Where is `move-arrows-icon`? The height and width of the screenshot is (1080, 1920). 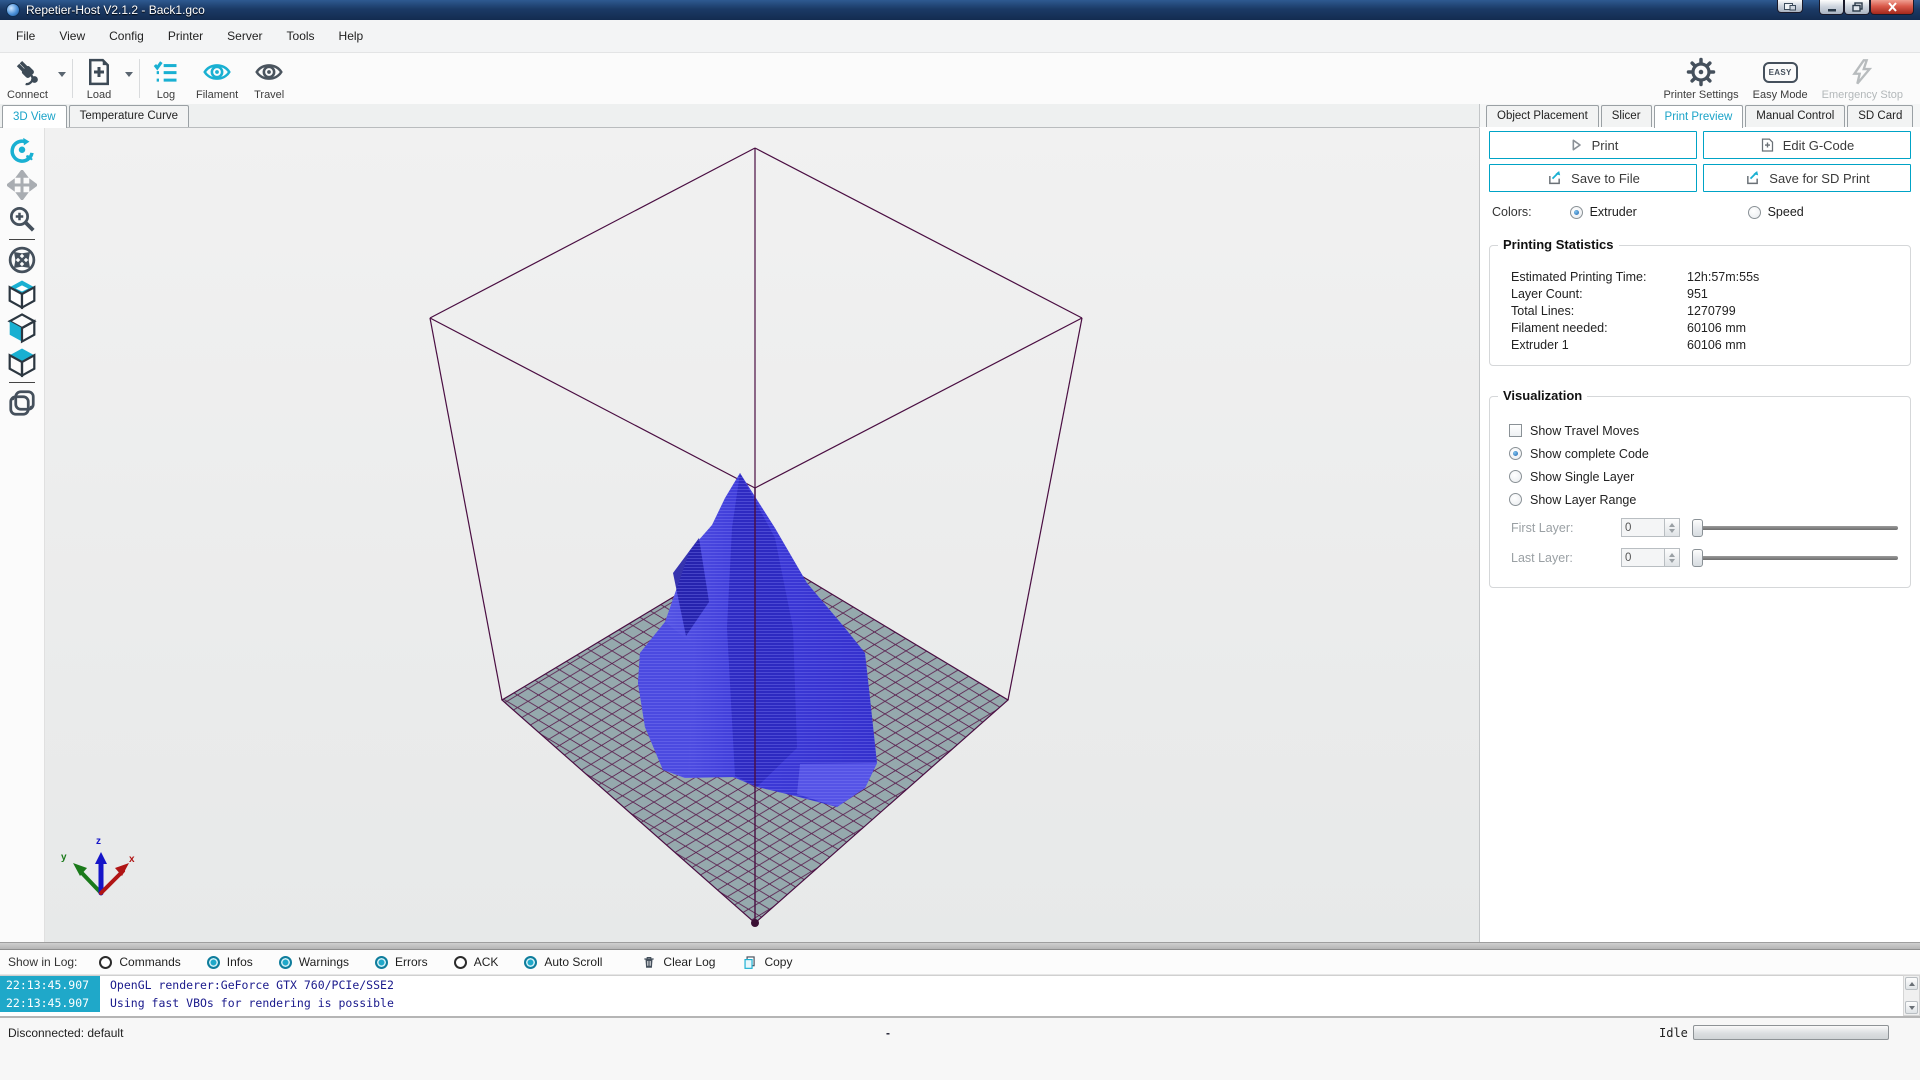
move-arrows-icon is located at coordinates (22, 185).